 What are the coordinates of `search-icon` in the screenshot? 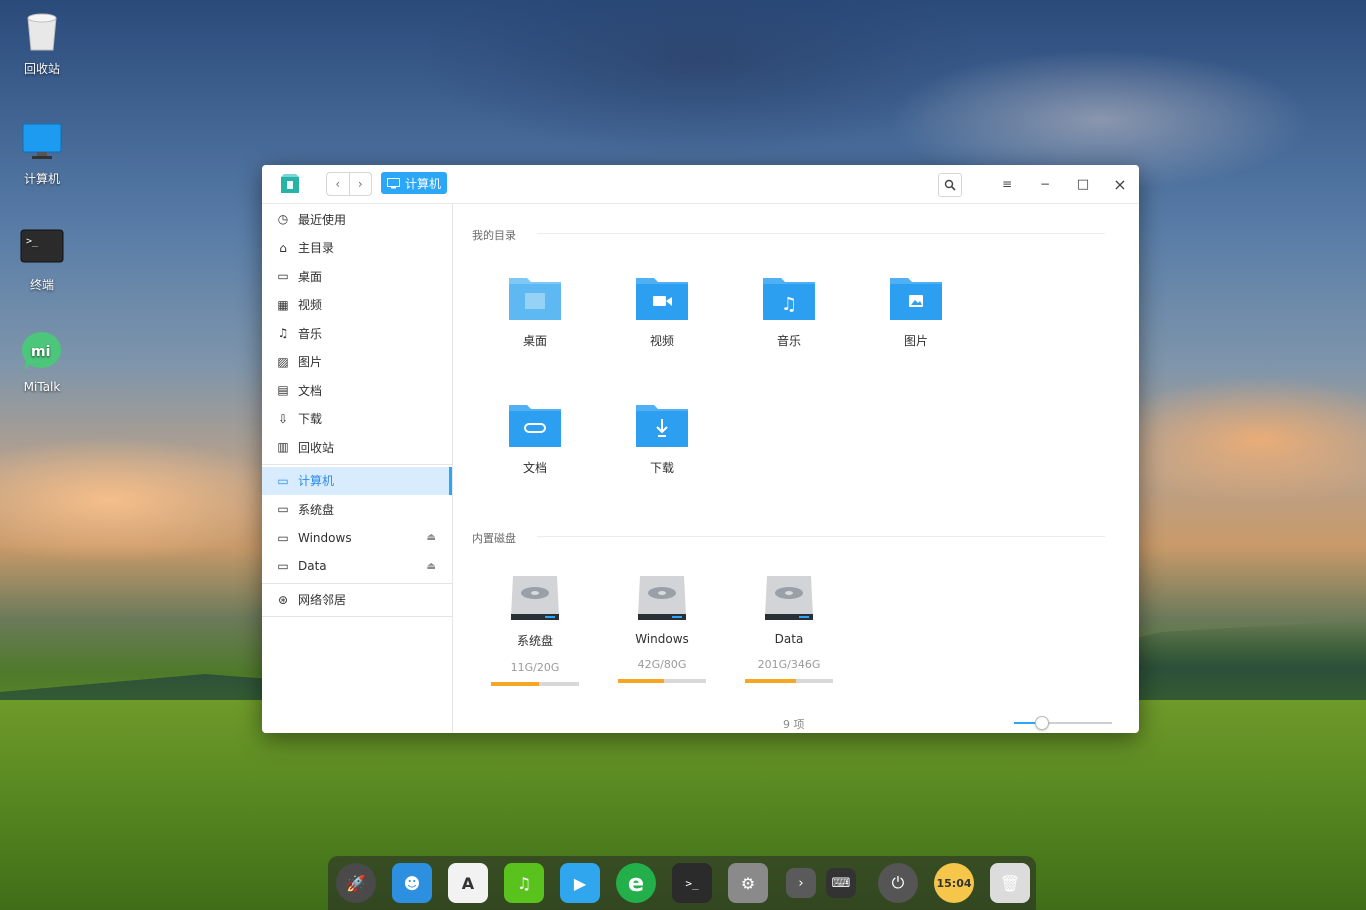 It's located at (950, 185).